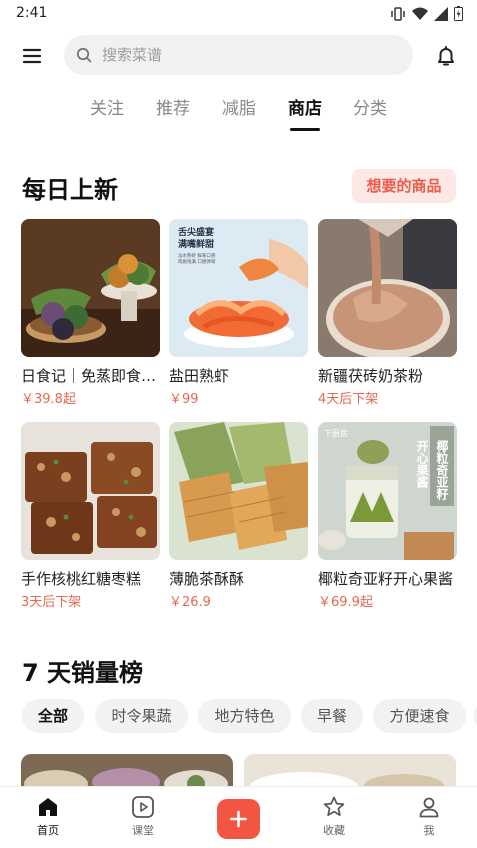 Image resolution: width=477 pixels, height=848 pixels. What do you see at coordinates (207, 579) in the screenshot?
I see `product-name: 薄脆茶酥酥` at bounding box center [207, 579].